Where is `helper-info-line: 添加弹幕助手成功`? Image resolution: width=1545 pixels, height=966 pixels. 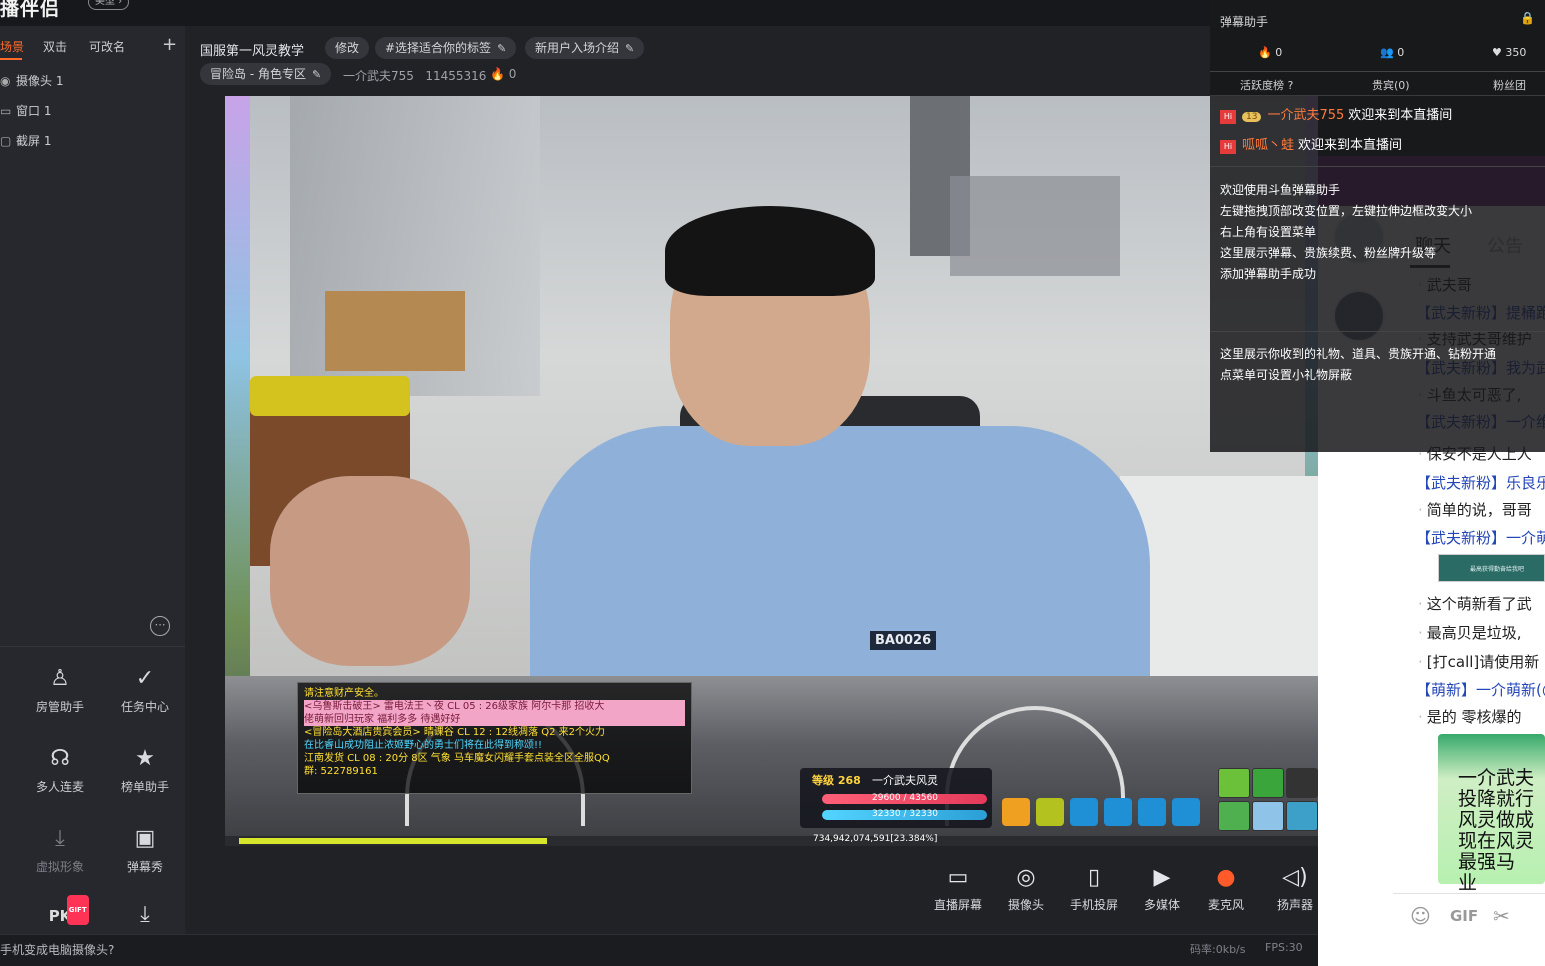 helper-info-line: 添加弹幕助手成功 is located at coordinates (1268, 274).